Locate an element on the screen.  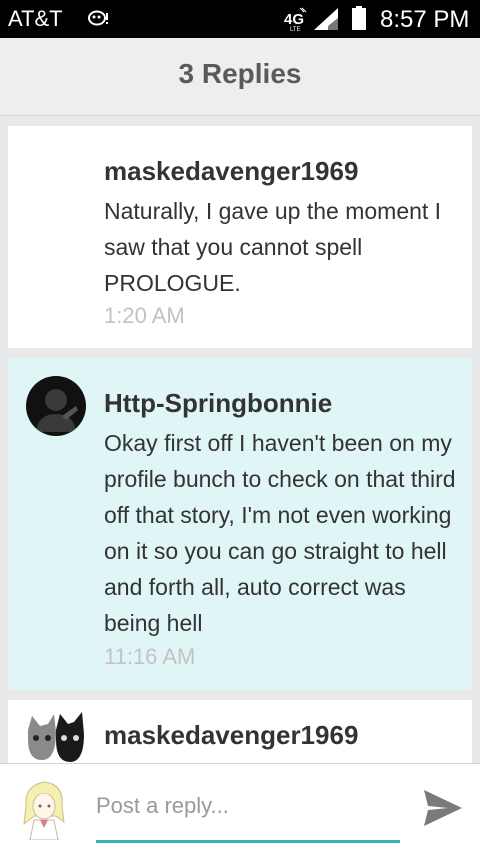
battery-icon is located at coordinates (359, 18).